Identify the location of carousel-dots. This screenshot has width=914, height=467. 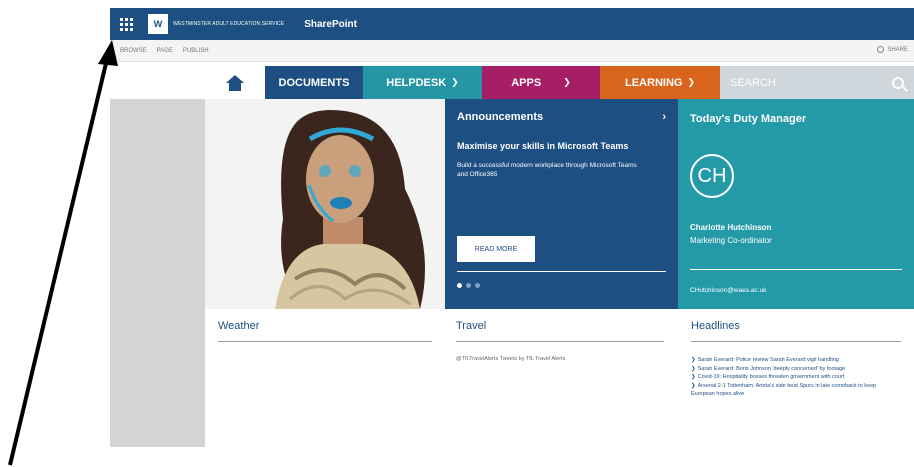
(468, 285).